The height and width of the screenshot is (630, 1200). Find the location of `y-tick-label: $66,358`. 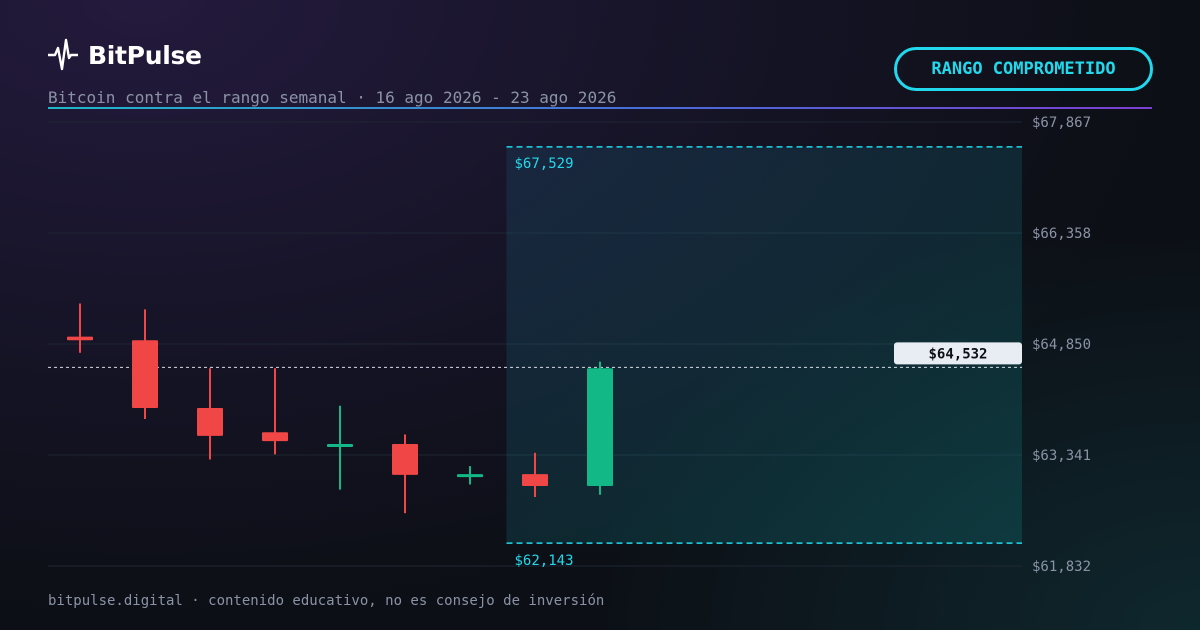

y-tick-label: $66,358 is located at coordinates (1061, 234).